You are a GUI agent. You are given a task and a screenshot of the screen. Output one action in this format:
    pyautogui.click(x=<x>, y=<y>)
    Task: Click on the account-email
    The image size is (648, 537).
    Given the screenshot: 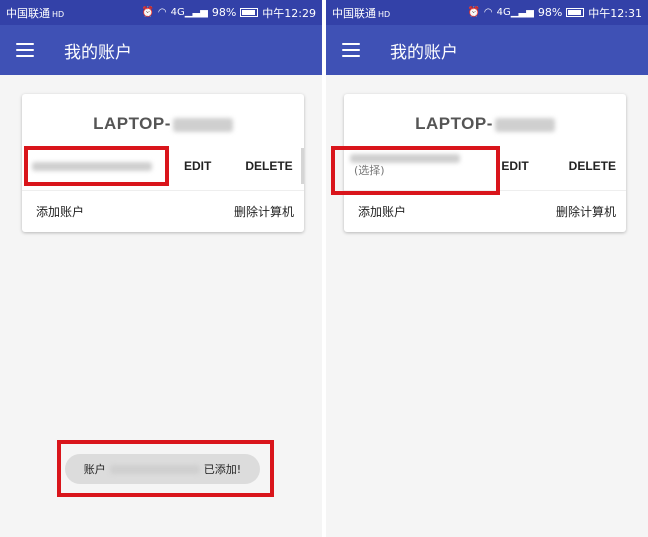 What is the action you would take?
    pyautogui.click(x=92, y=166)
    